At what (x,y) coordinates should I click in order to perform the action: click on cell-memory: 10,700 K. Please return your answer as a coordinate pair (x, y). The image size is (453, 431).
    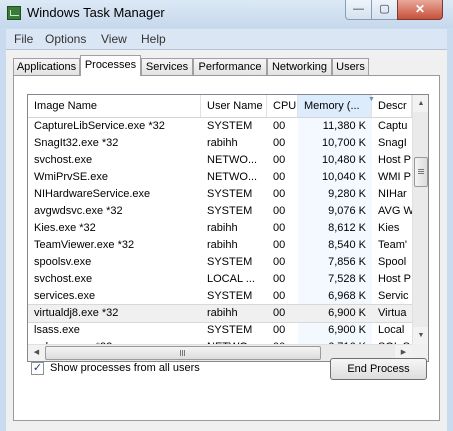
    Looking at the image, I should click on (343, 143).